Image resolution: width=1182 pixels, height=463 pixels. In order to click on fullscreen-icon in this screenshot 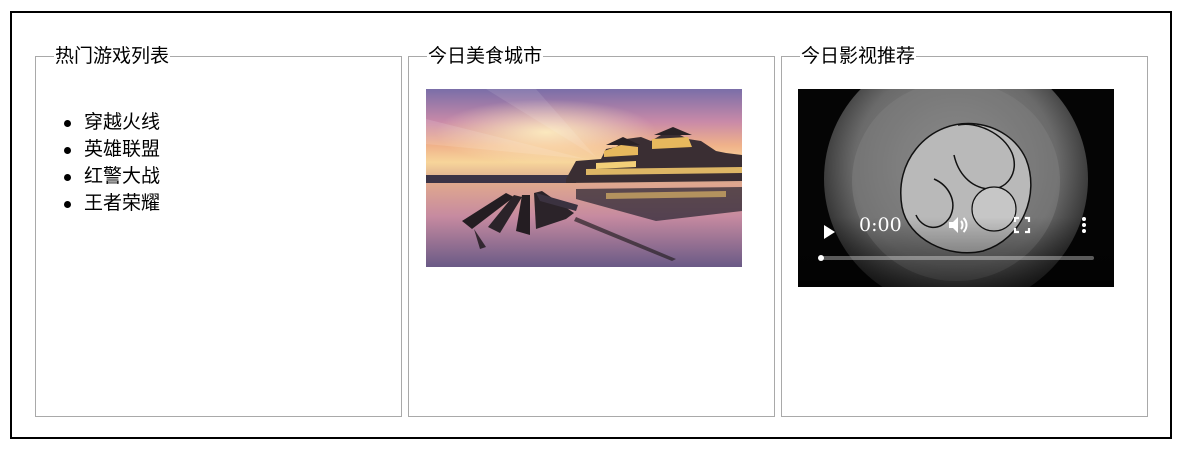, I will do `click(1022, 225)`.